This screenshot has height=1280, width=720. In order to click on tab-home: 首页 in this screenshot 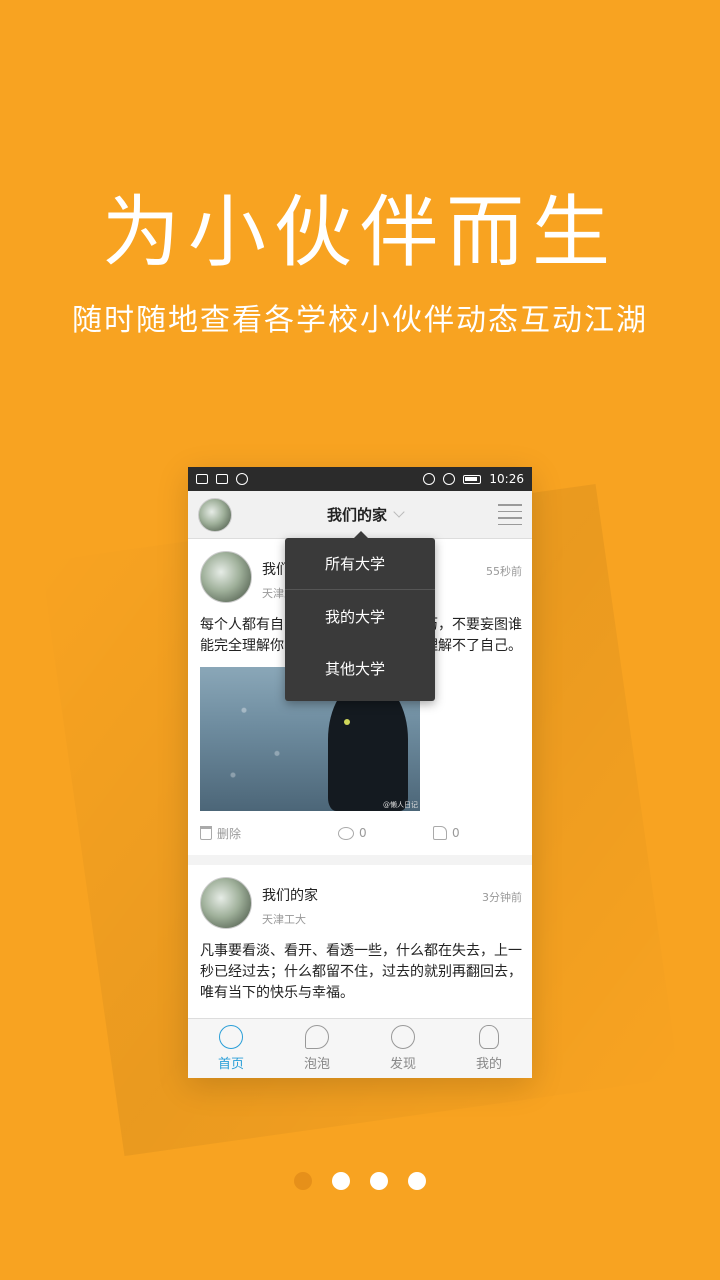, I will do `click(231, 1048)`.